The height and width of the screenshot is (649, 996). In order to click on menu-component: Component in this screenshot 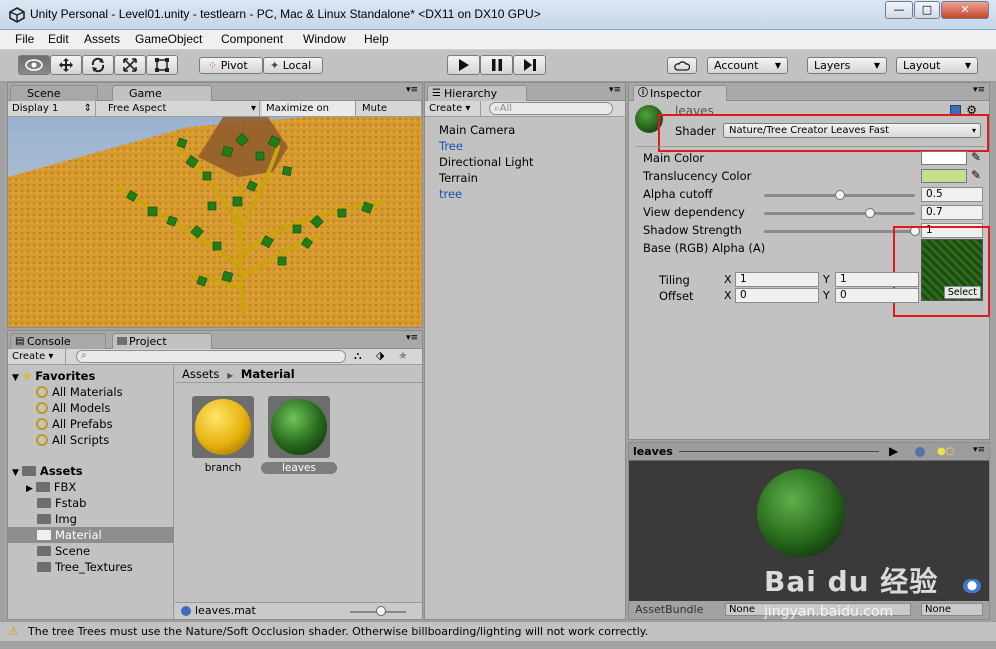, I will do `click(252, 39)`.